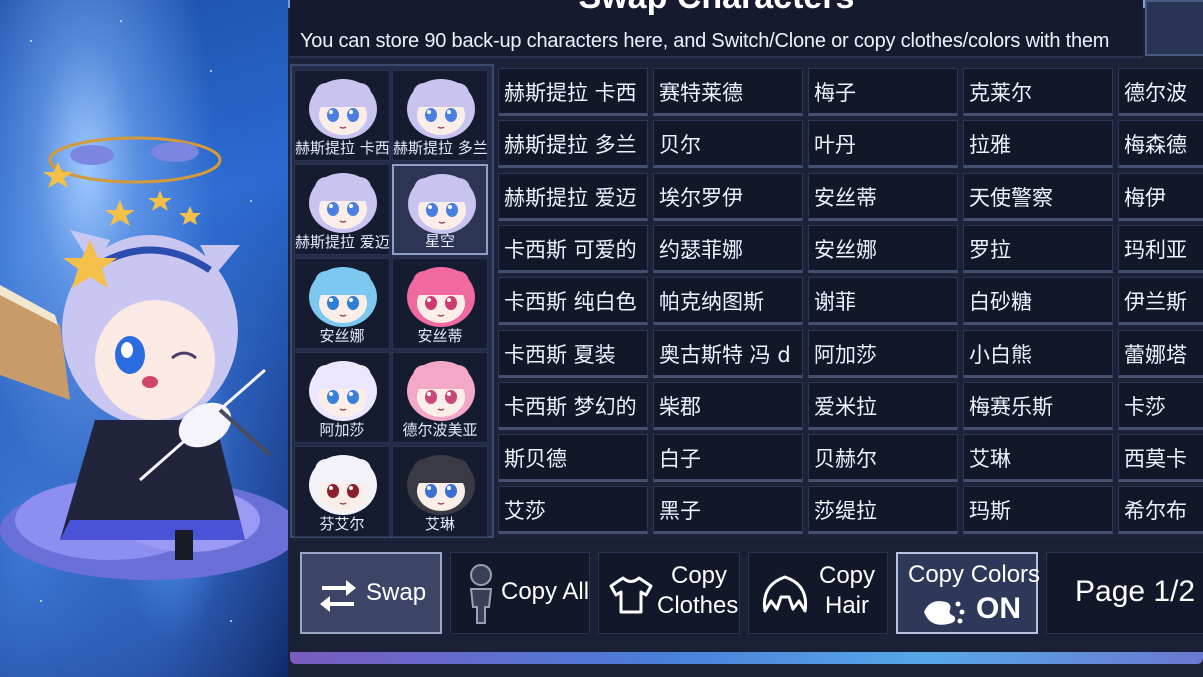 The width and height of the screenshot is (1203, 677). I want to click on character-name-cell: 奥古斯特 冯 d, so click(728, 353).